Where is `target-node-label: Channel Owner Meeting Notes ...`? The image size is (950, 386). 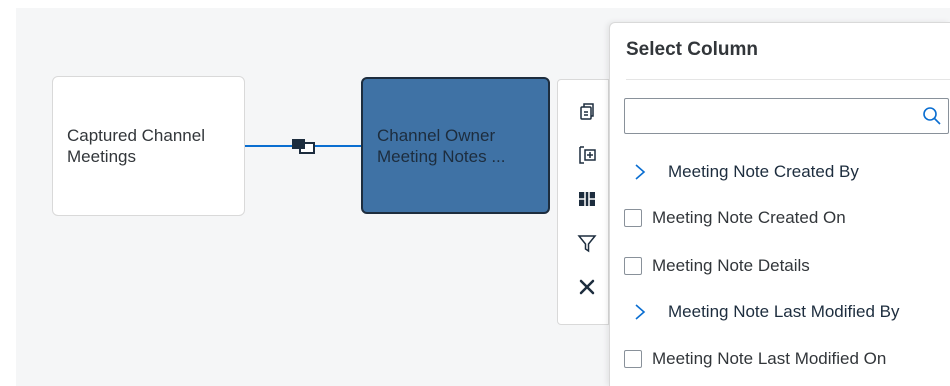 target-node-label: Channel Owner Meeting Notes ... is located at coordinates (441, 145).